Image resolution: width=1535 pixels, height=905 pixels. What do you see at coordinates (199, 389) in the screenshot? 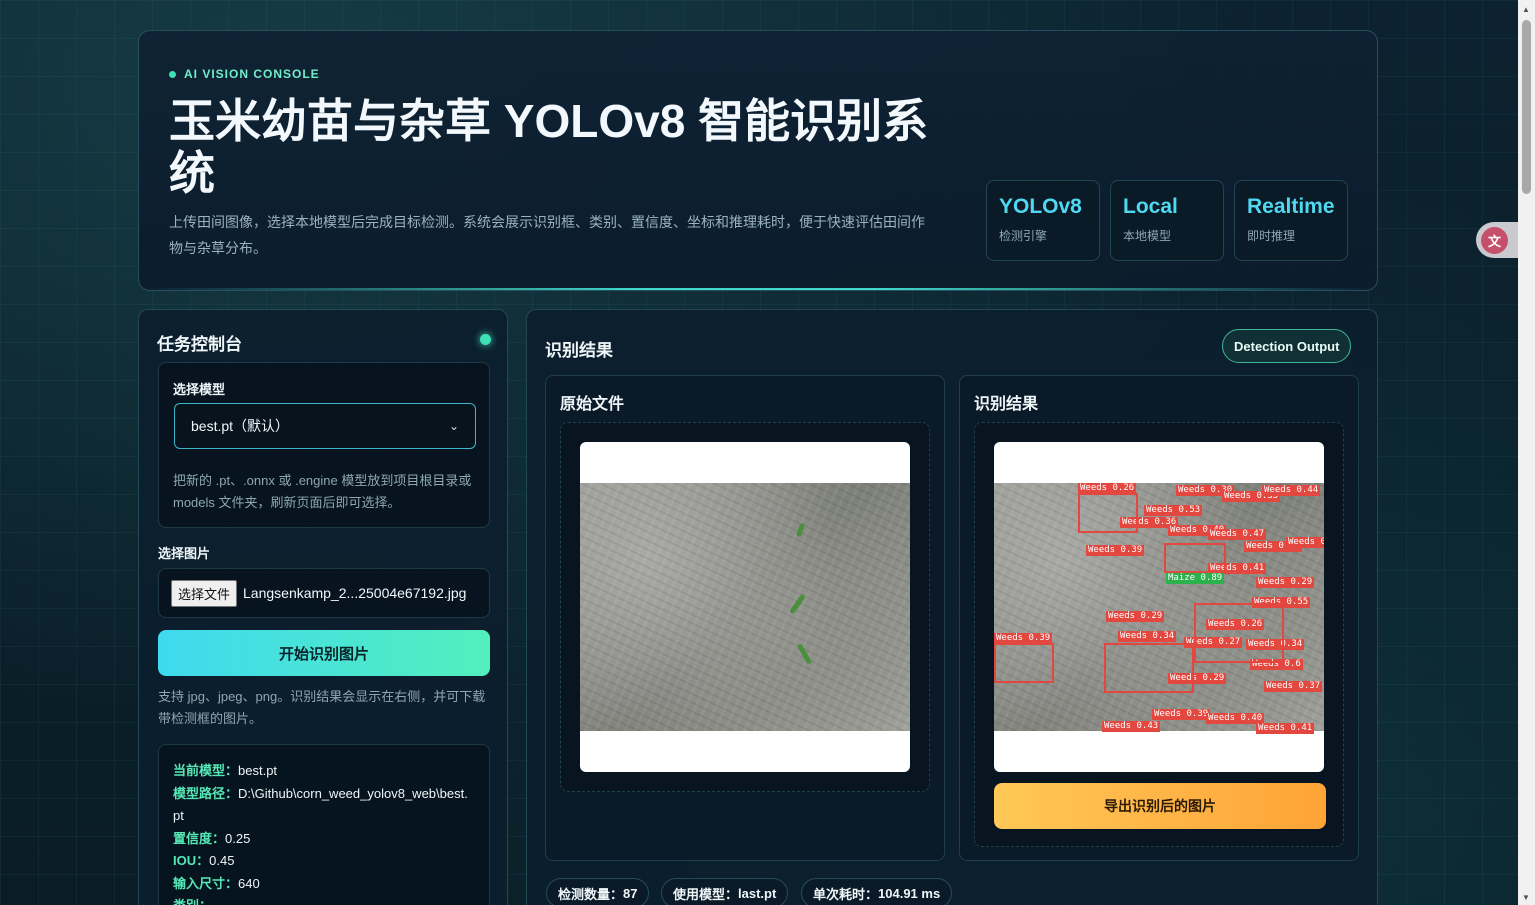
I see `model-label: 选择模型` at bounding box center [199, 389].